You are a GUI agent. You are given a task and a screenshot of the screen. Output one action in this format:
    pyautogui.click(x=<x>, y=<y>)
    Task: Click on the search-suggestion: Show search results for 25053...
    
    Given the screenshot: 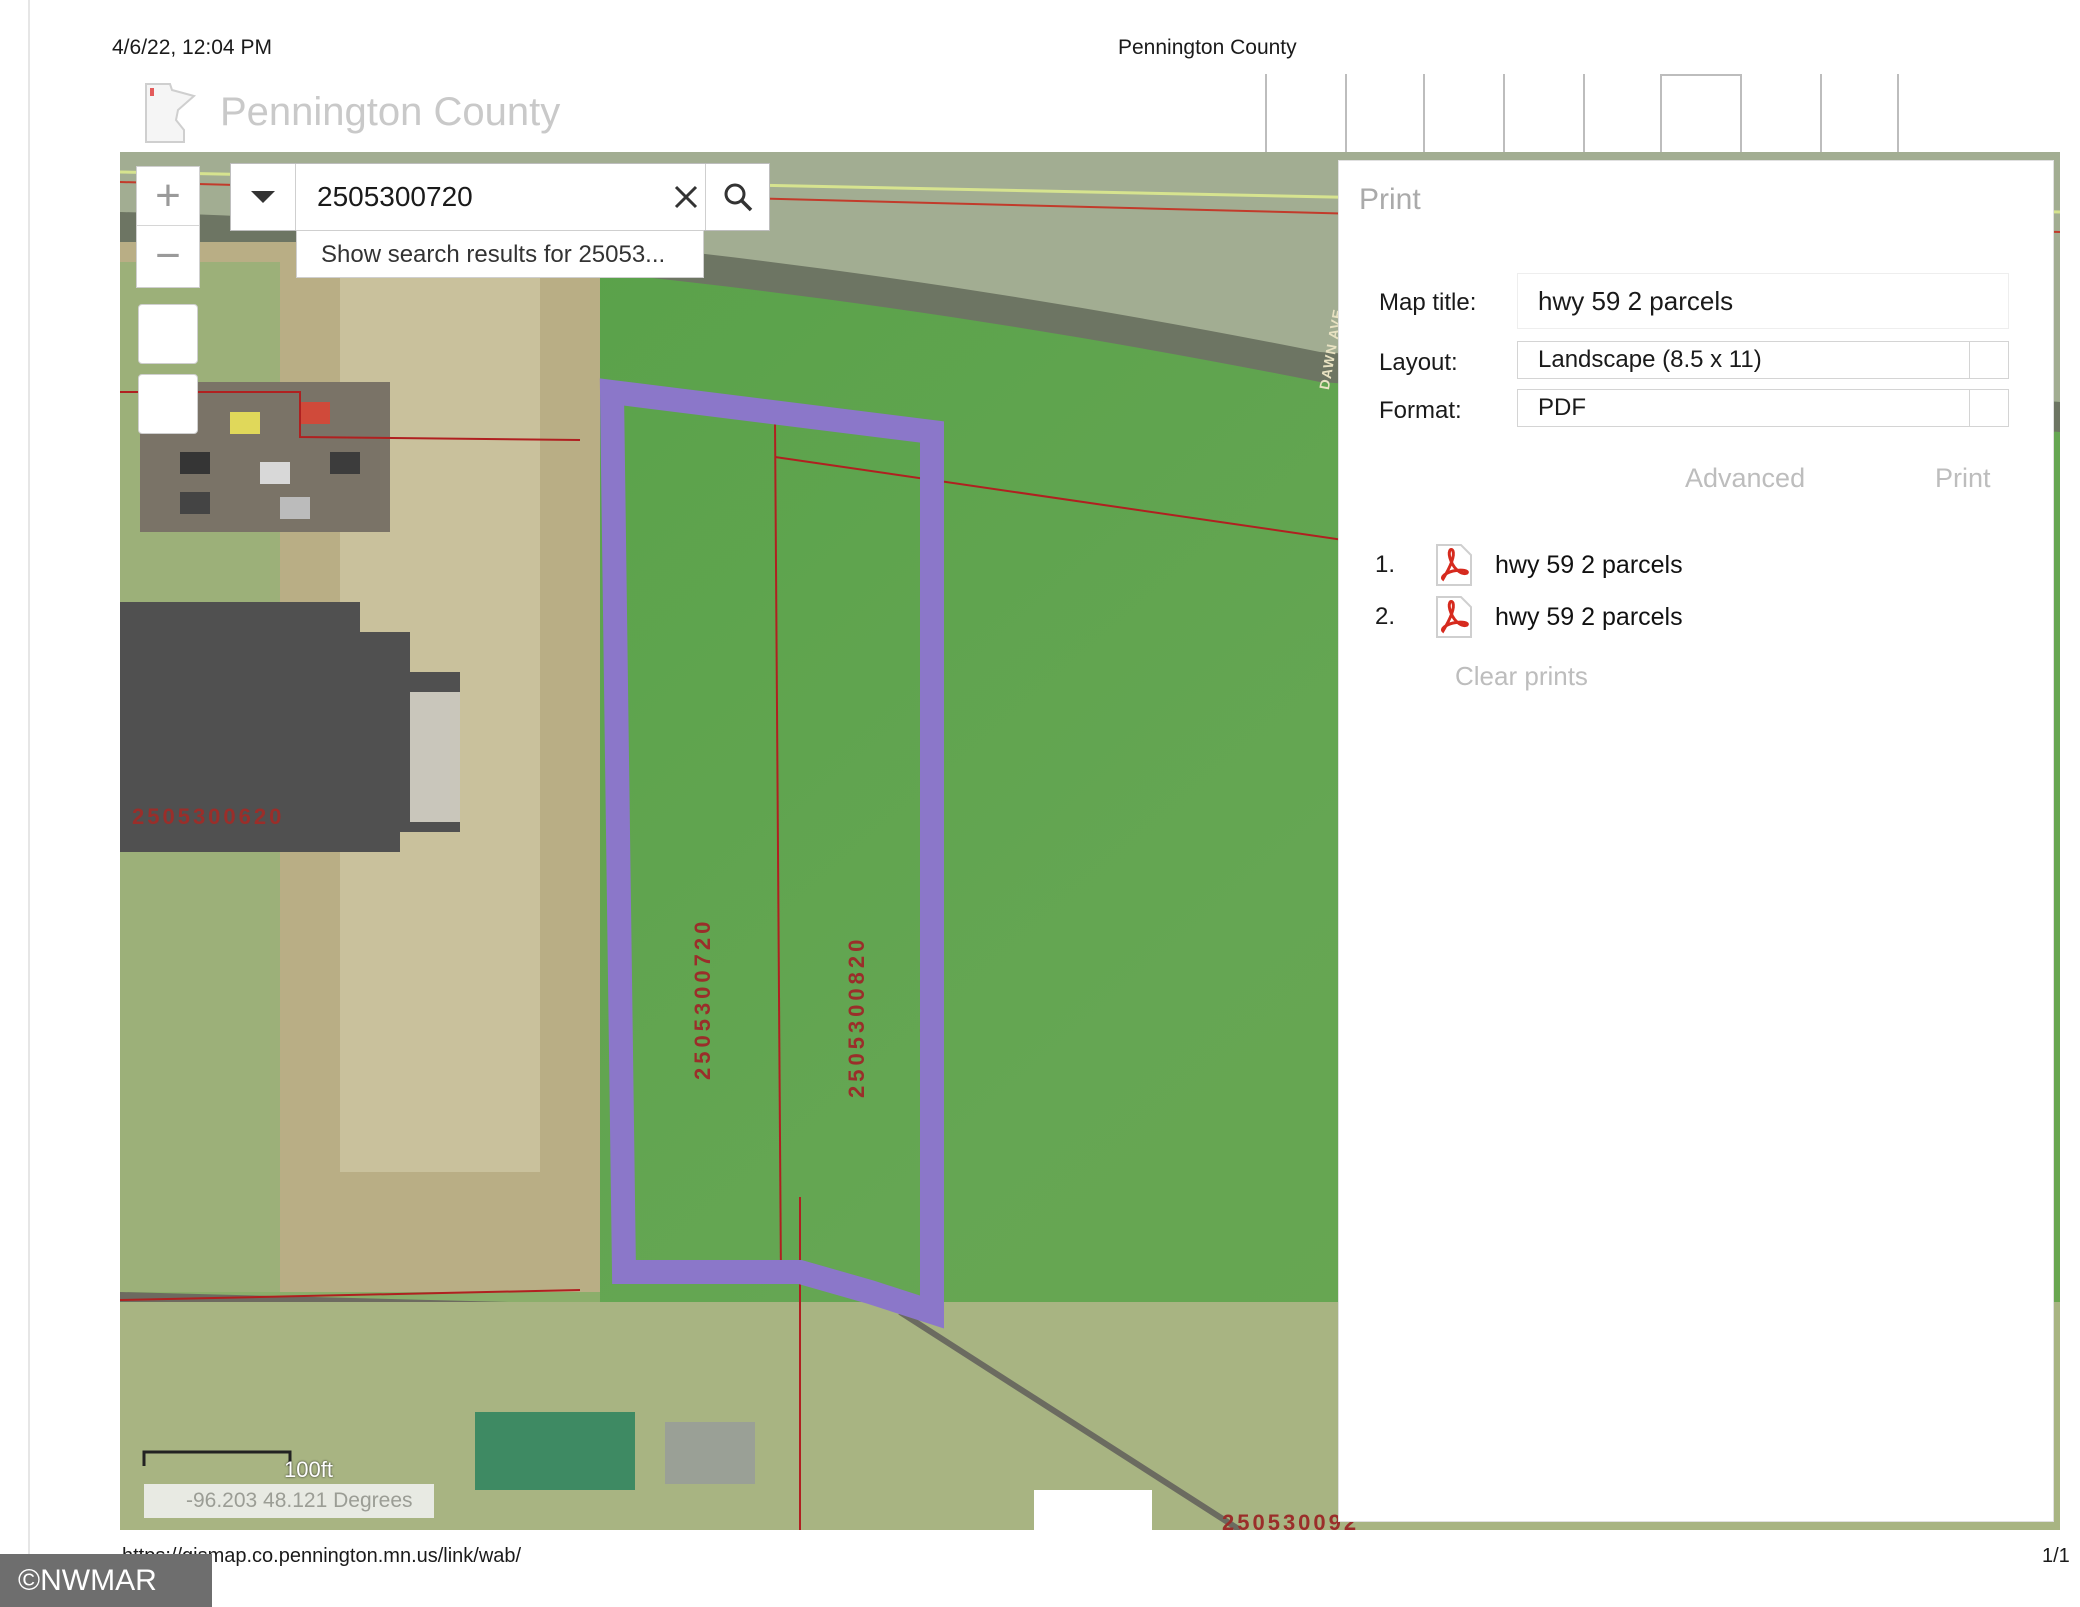 What is the action you would take?
    pyautogui.click(x=500, y=254)
    